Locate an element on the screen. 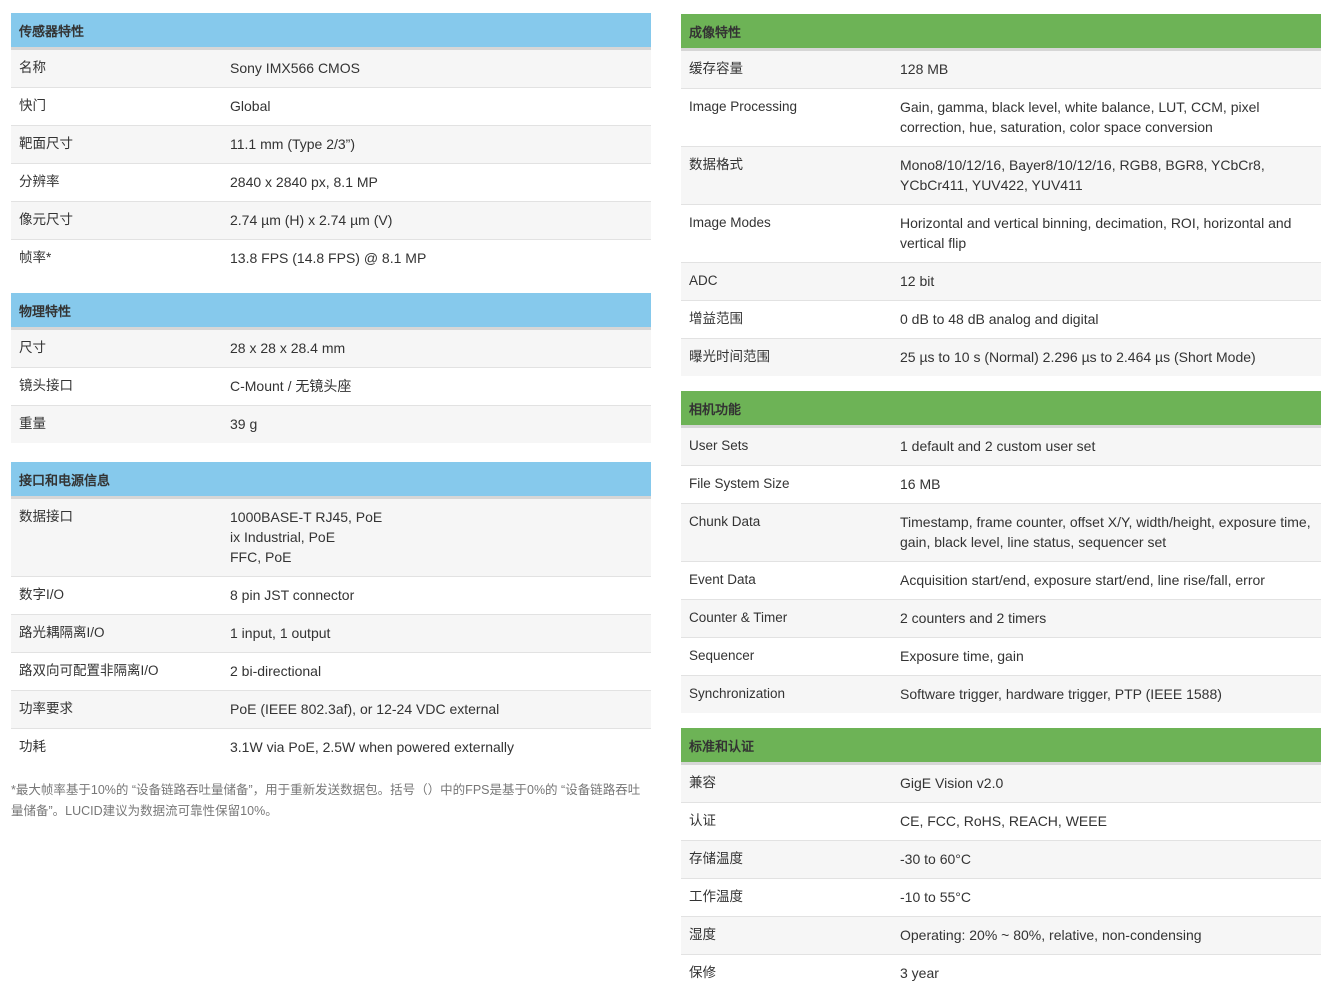 The width and height of the screenshot is (1332, 1000). spec-value: -10 to 55°C is located at coordinates (1107, 897).